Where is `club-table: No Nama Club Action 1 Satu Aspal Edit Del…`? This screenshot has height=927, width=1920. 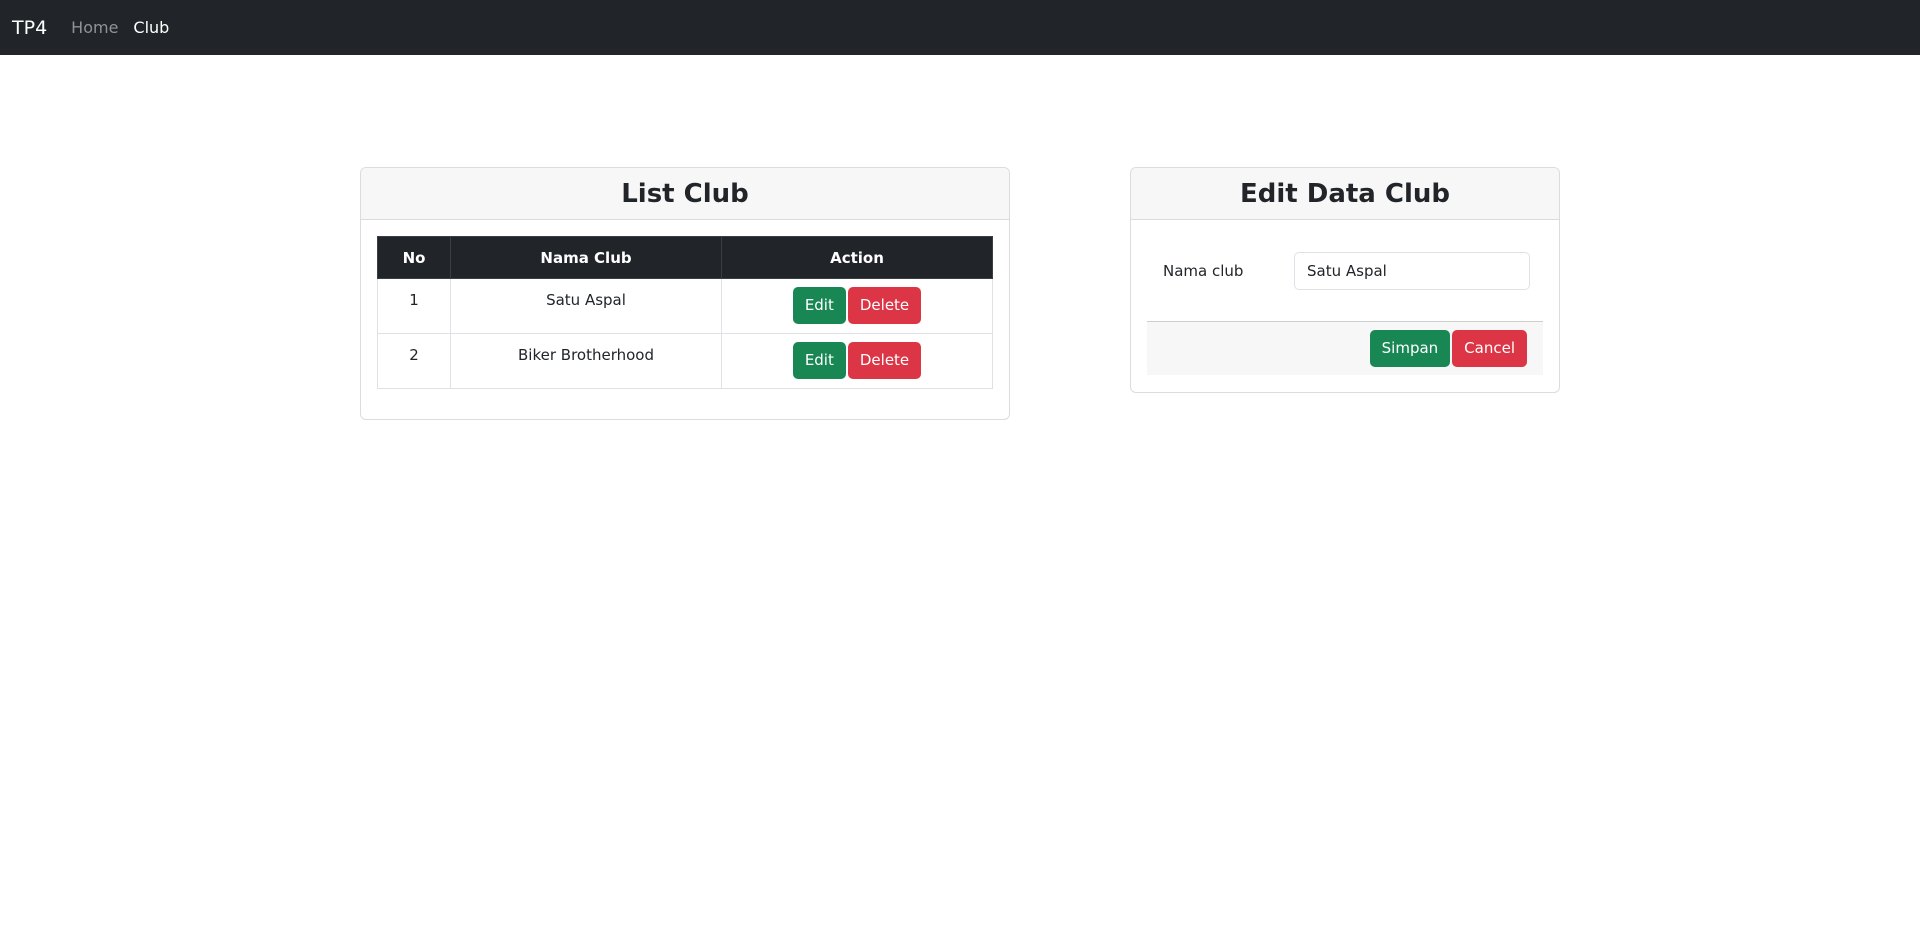
club-table: No Nama Club Action 1 Satu Aspal Edit Del… is located at coordinates (685, 312).